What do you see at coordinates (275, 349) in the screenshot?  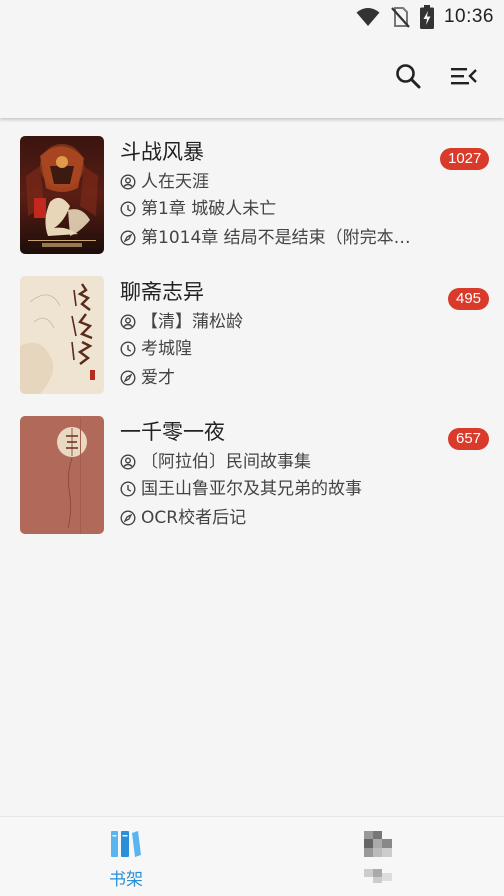 I see `read-chapter-row: 考城隍` at bounding box center [275, 349].